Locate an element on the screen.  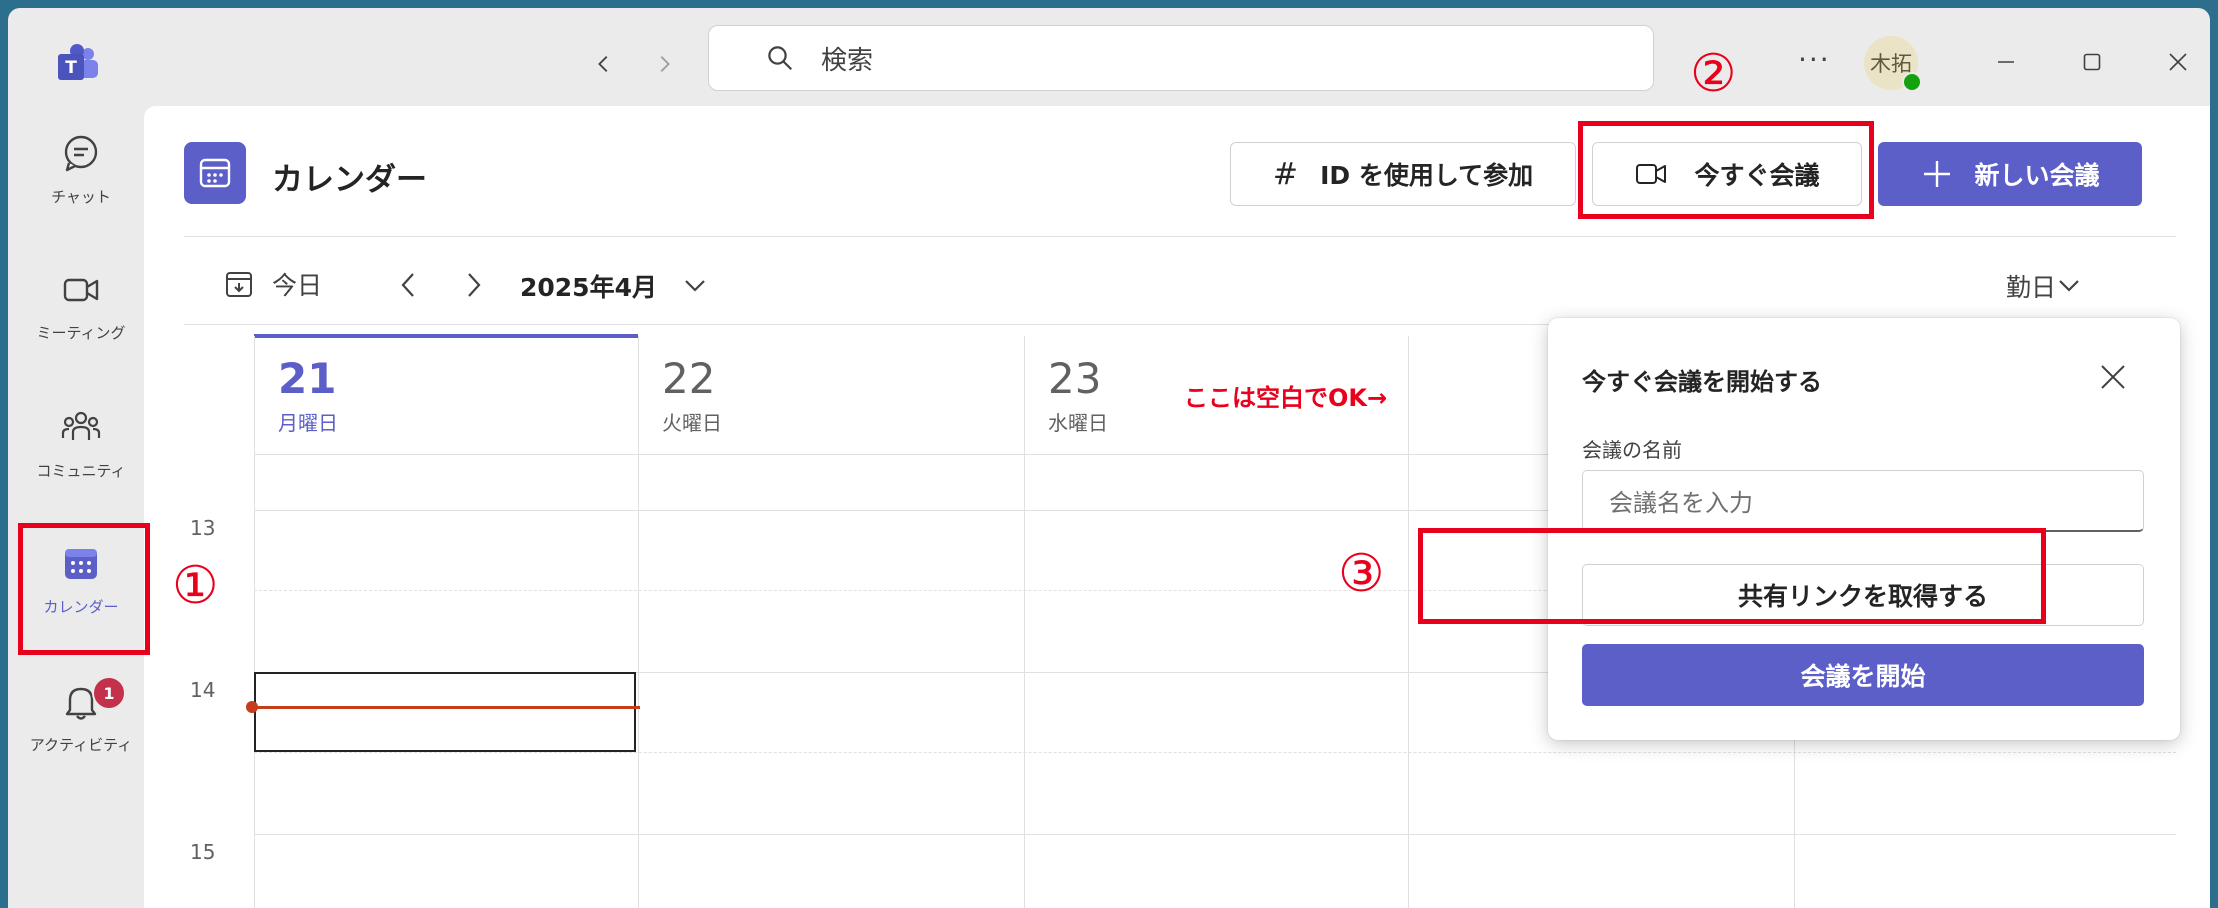
day-header: 22 火曜日 is located at coordinates (692, 395).